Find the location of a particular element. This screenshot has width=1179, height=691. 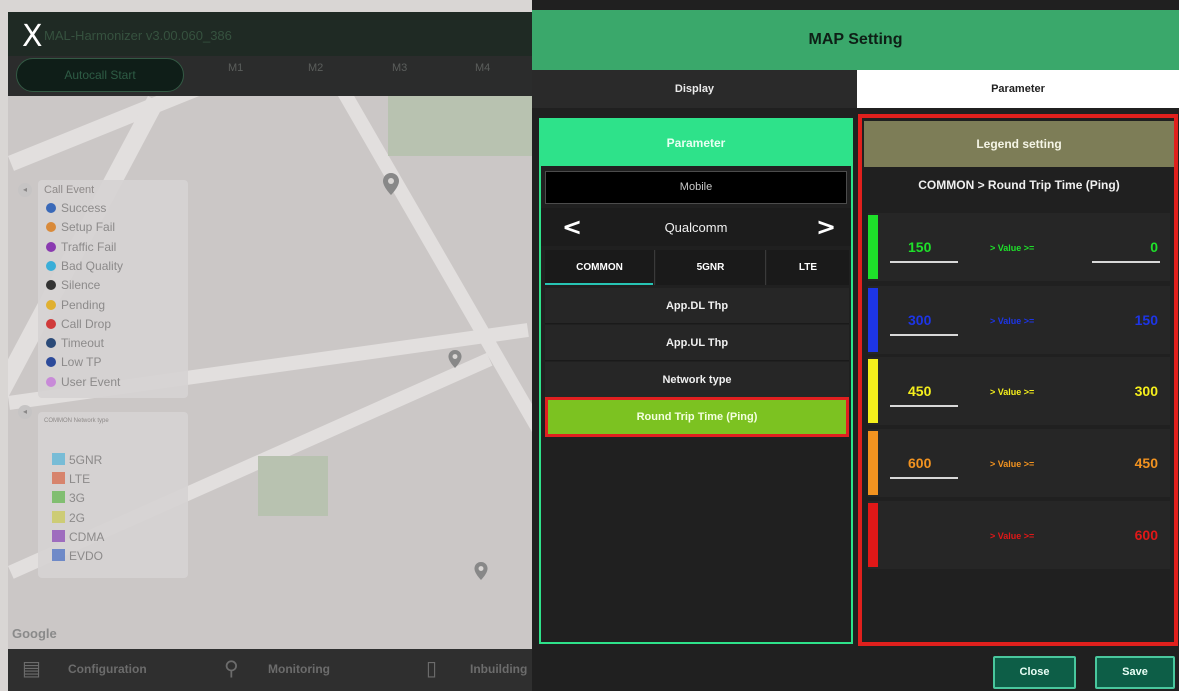

network-legend-title: COMMON Network type is located at coordinates (76, 421).